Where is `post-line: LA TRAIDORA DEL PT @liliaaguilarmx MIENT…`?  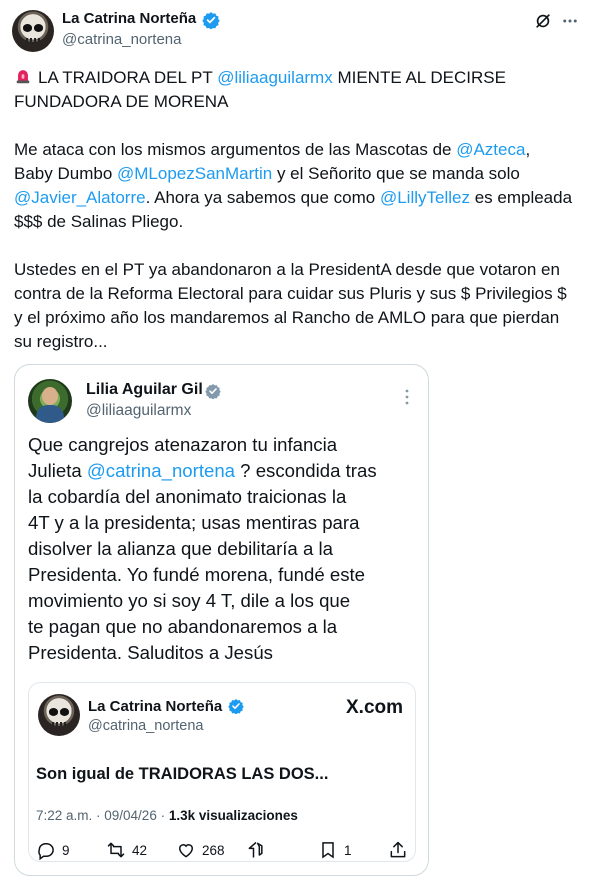 post-line: LA TRAIDORA DEL PT @liliaaguilarmx MIENT… is located at coordinates (299, 78).